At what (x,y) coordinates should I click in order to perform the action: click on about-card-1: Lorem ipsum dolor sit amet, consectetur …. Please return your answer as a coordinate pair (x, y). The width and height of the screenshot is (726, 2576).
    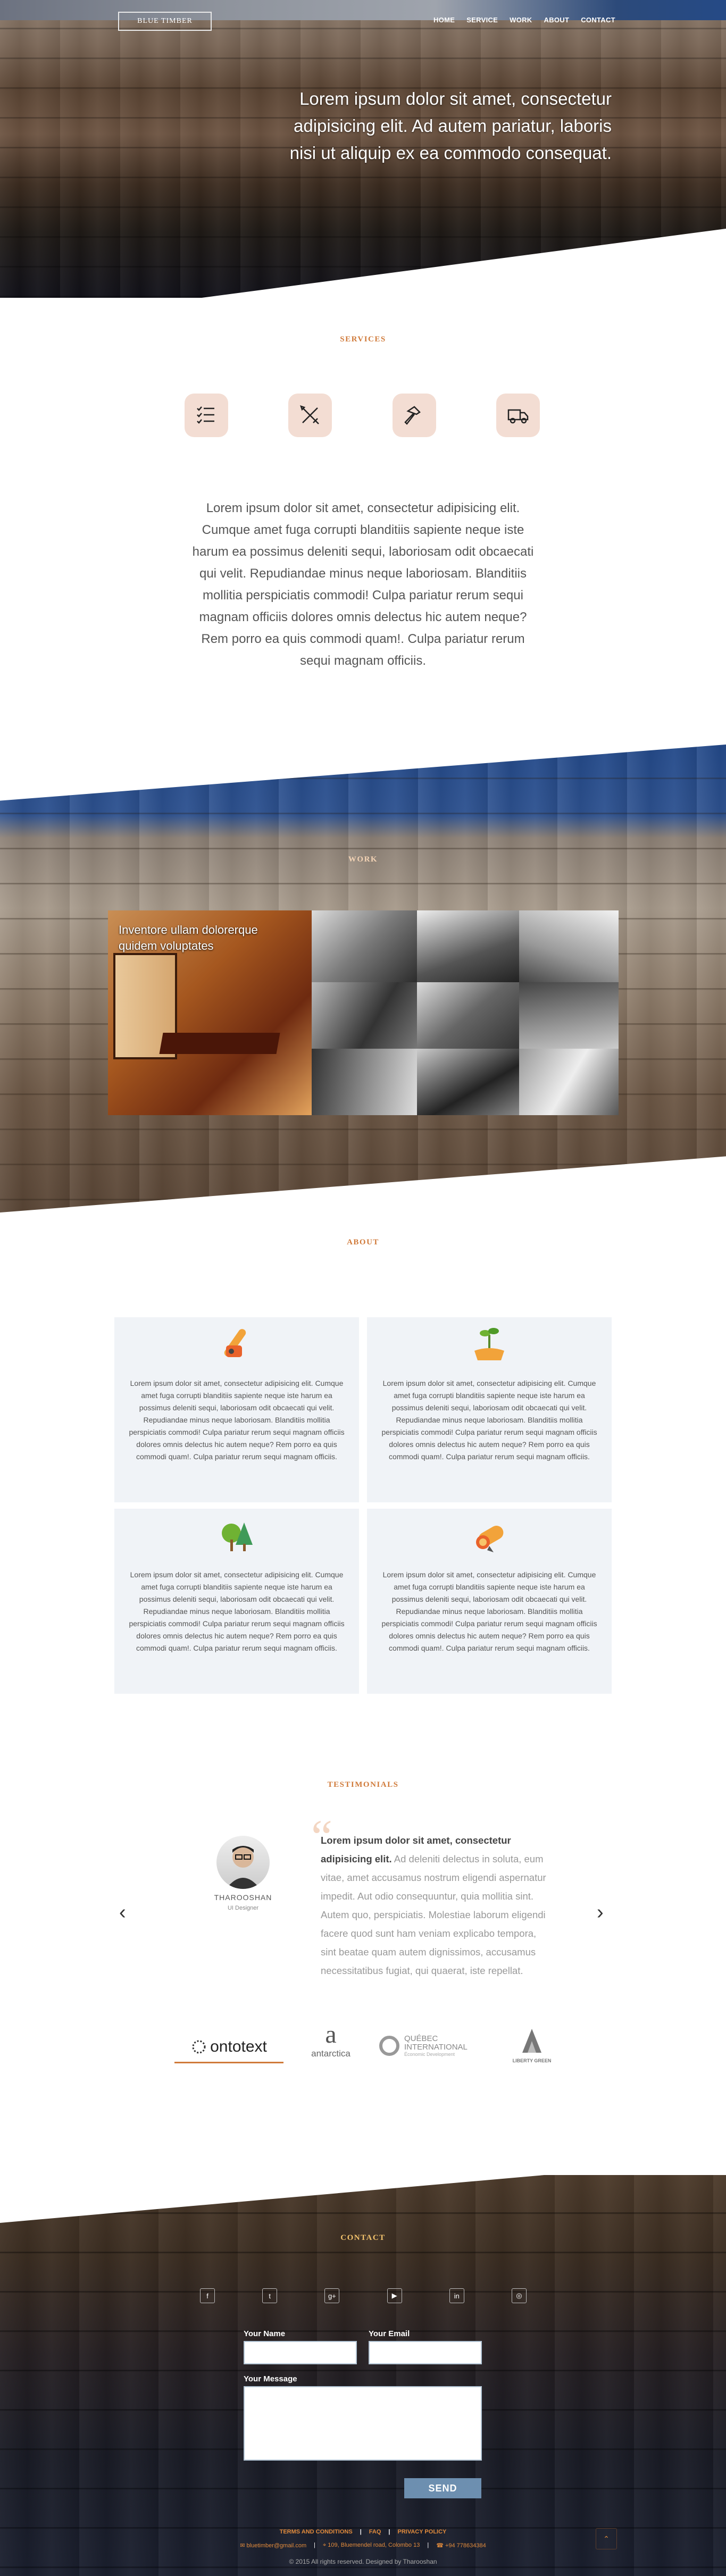
    Looking at the image, I should click on (236, 1409).